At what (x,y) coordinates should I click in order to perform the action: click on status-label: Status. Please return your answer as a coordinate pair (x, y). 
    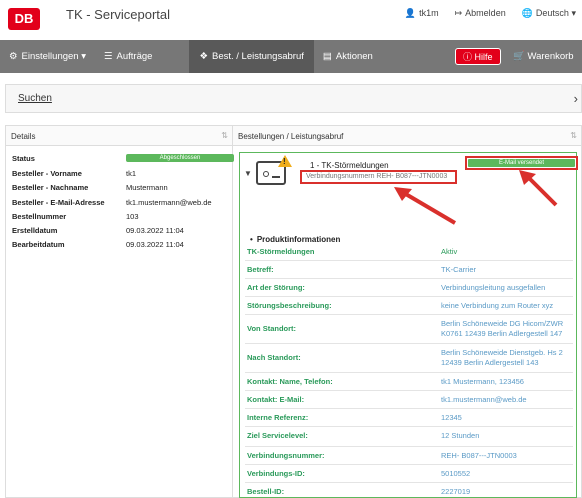
    Looking at the image, I should click on (23, 158).